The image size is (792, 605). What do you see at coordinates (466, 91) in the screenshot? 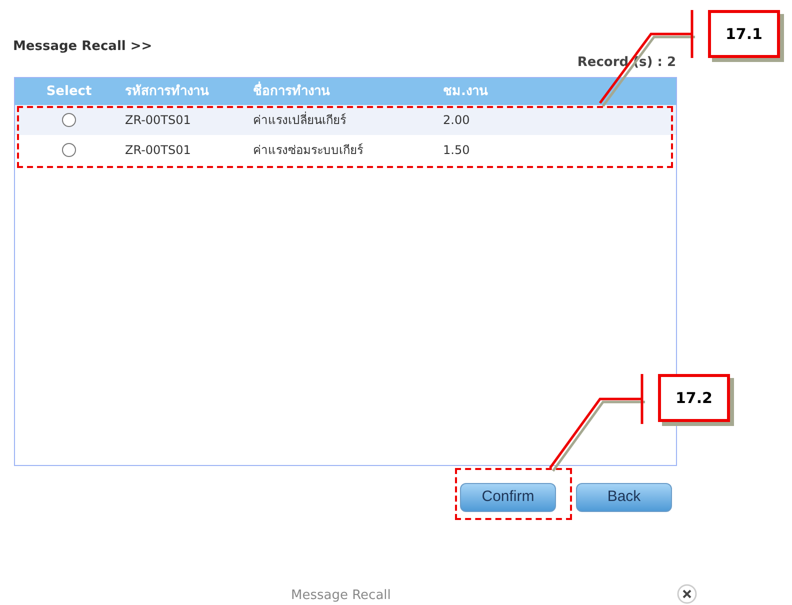
I see `column-header: ชม.งาน` at bounding box center [466, 91].